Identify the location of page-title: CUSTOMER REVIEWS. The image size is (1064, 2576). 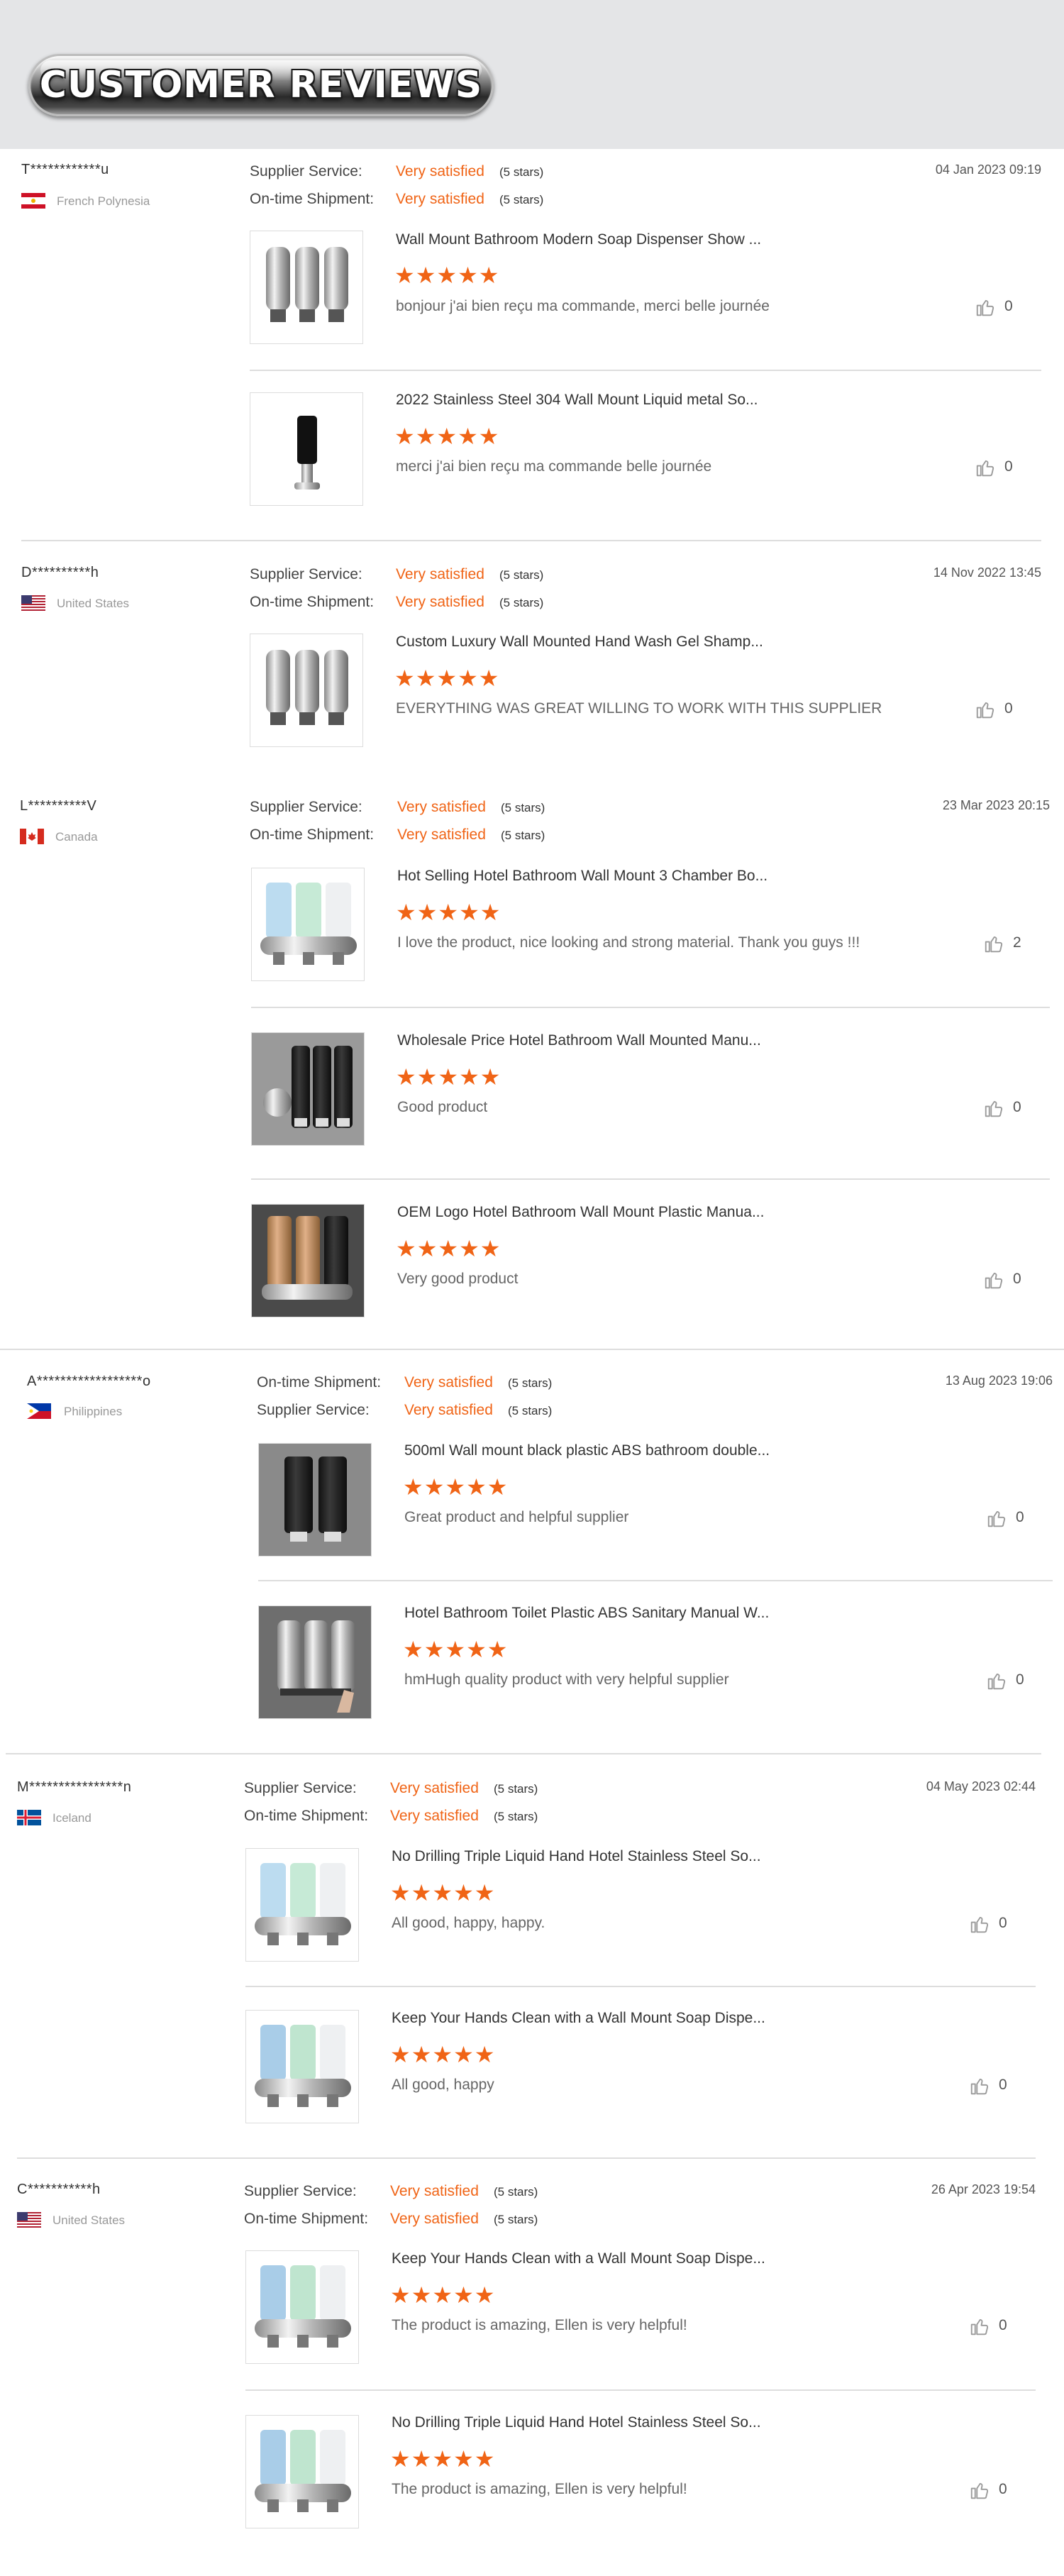
(261, 85).